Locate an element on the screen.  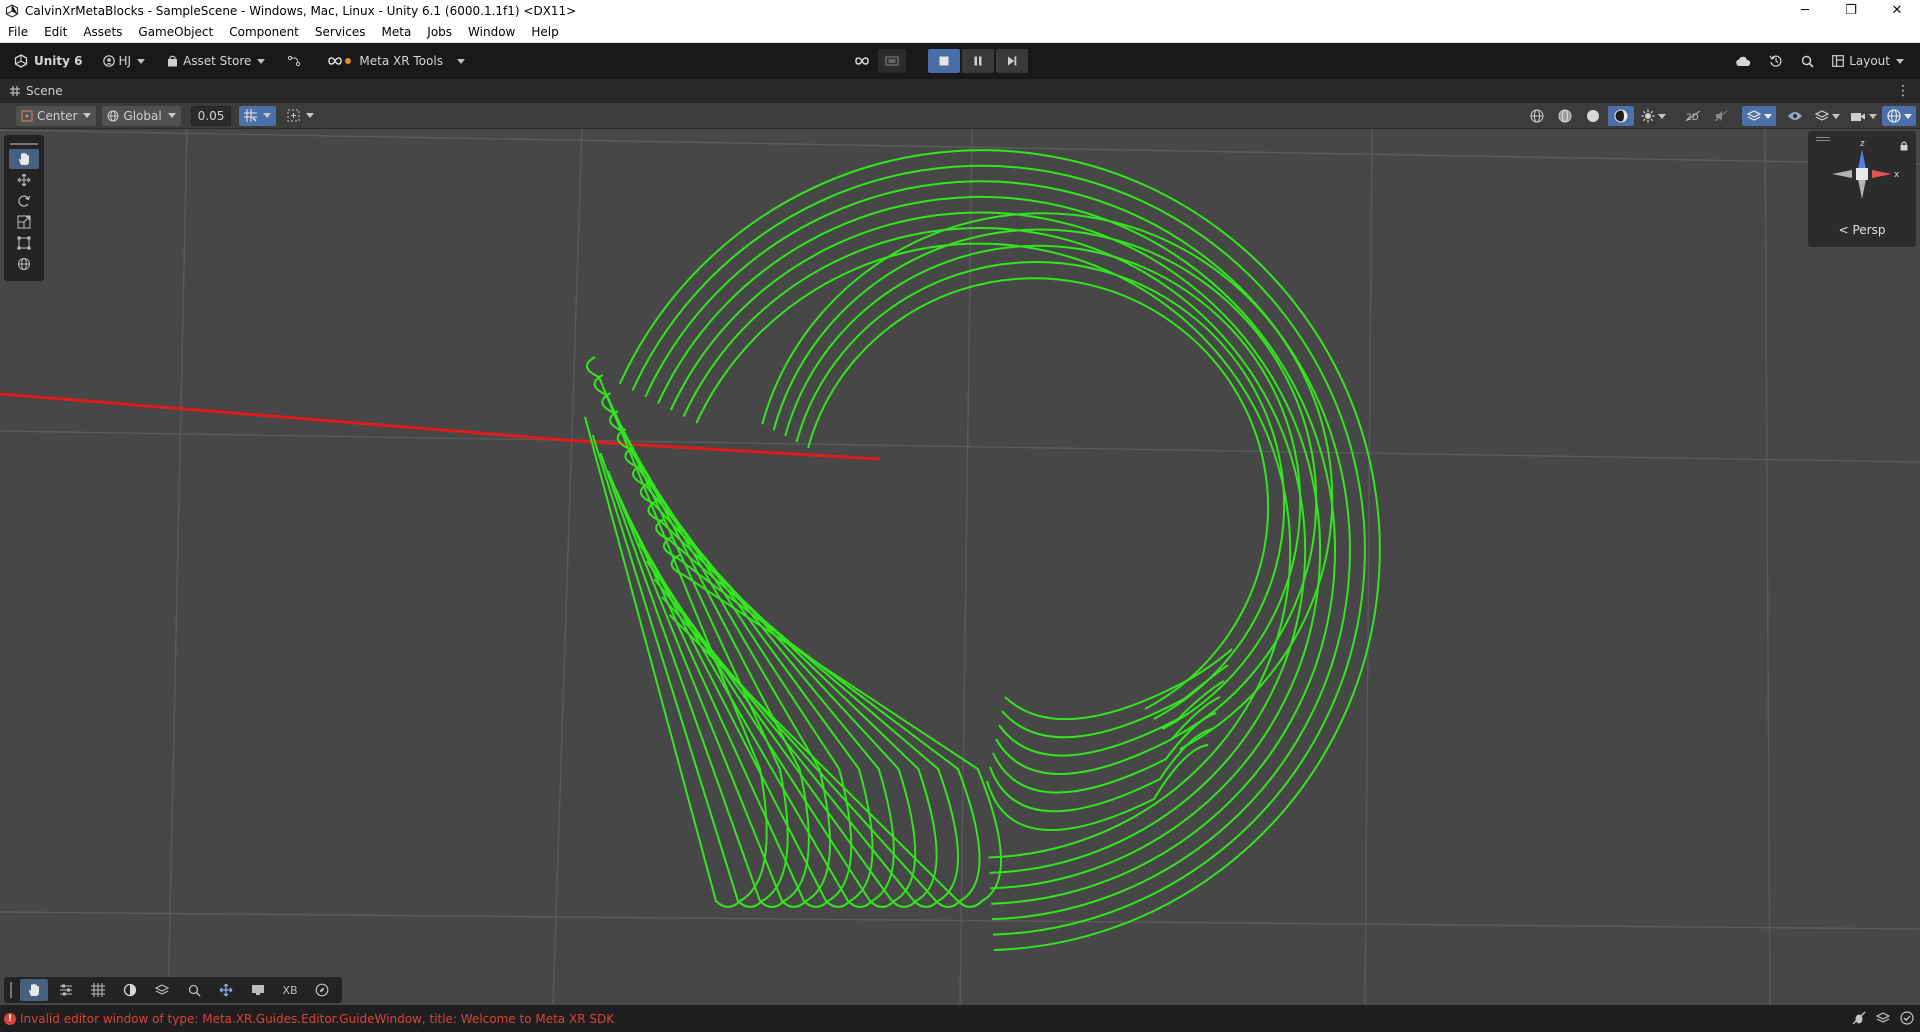
rotate-tool-button is located at coordinates (24, 201).